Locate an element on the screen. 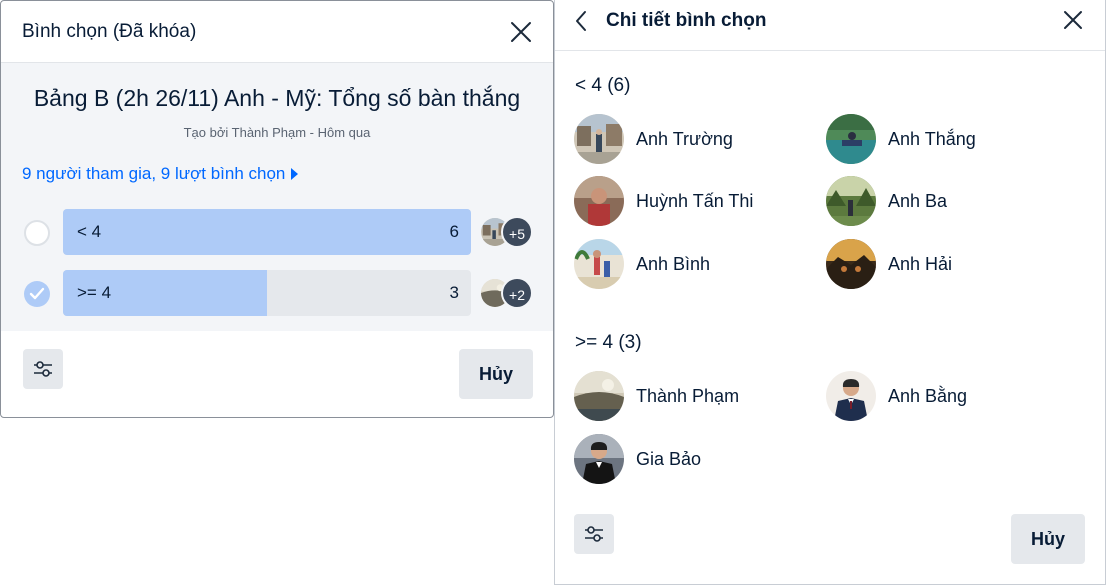 Image resolution: width=1106 pixels, height=585 pixels. option-count: 3 is located at coordinates (454, 292).